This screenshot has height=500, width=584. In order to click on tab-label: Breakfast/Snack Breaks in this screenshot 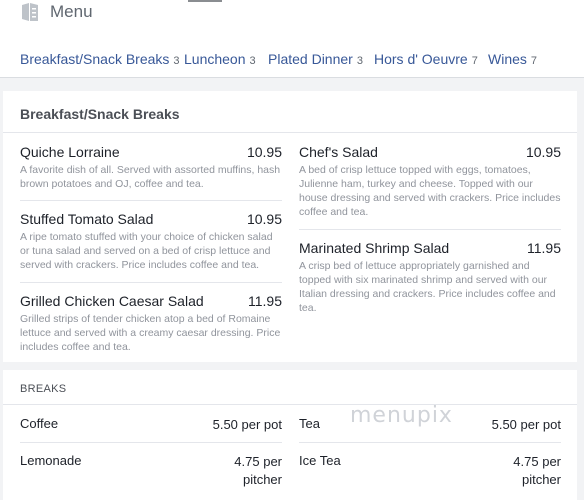, I will do `click(95, 59)`.